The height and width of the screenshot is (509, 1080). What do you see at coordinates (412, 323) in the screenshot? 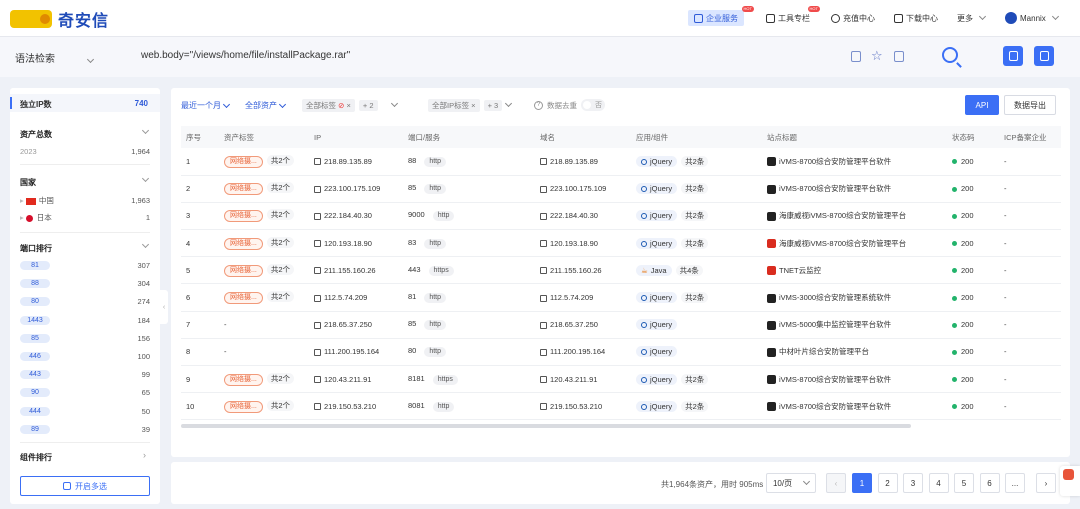
I see `port-number: 85` at bounding box center [412, 323].